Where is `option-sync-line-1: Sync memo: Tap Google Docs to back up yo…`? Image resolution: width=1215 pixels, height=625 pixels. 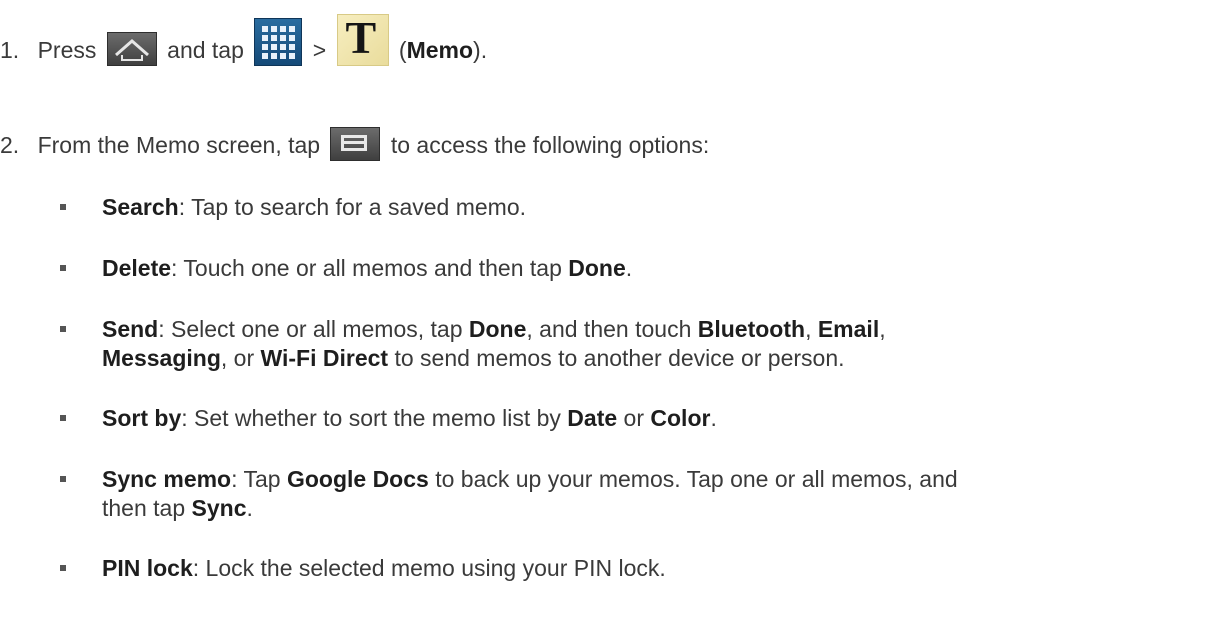 option-sync-line-1: Sync memo: Tap Google Docs to back up yo… is located at coordinates (530, 479).